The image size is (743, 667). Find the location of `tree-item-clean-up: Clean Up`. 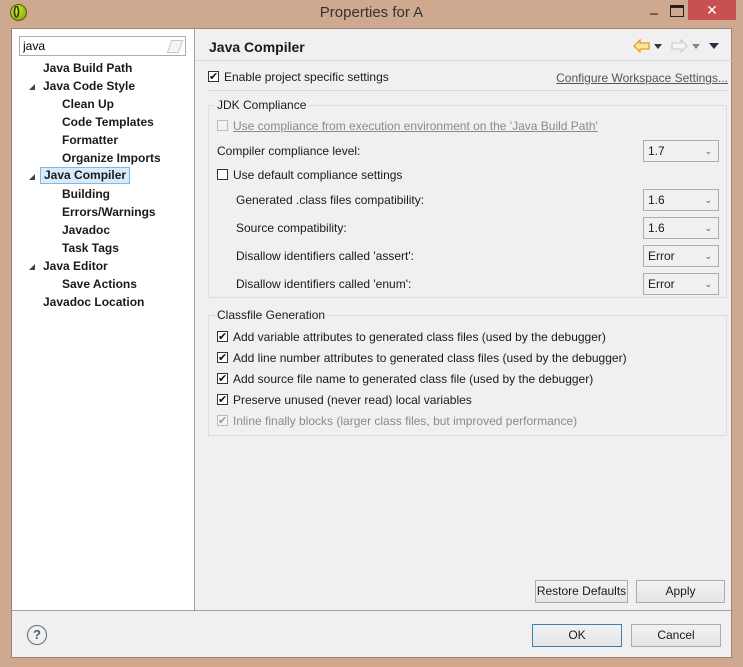

tree-item-clean-up: Clean Up is located at coordinates (103, 104).